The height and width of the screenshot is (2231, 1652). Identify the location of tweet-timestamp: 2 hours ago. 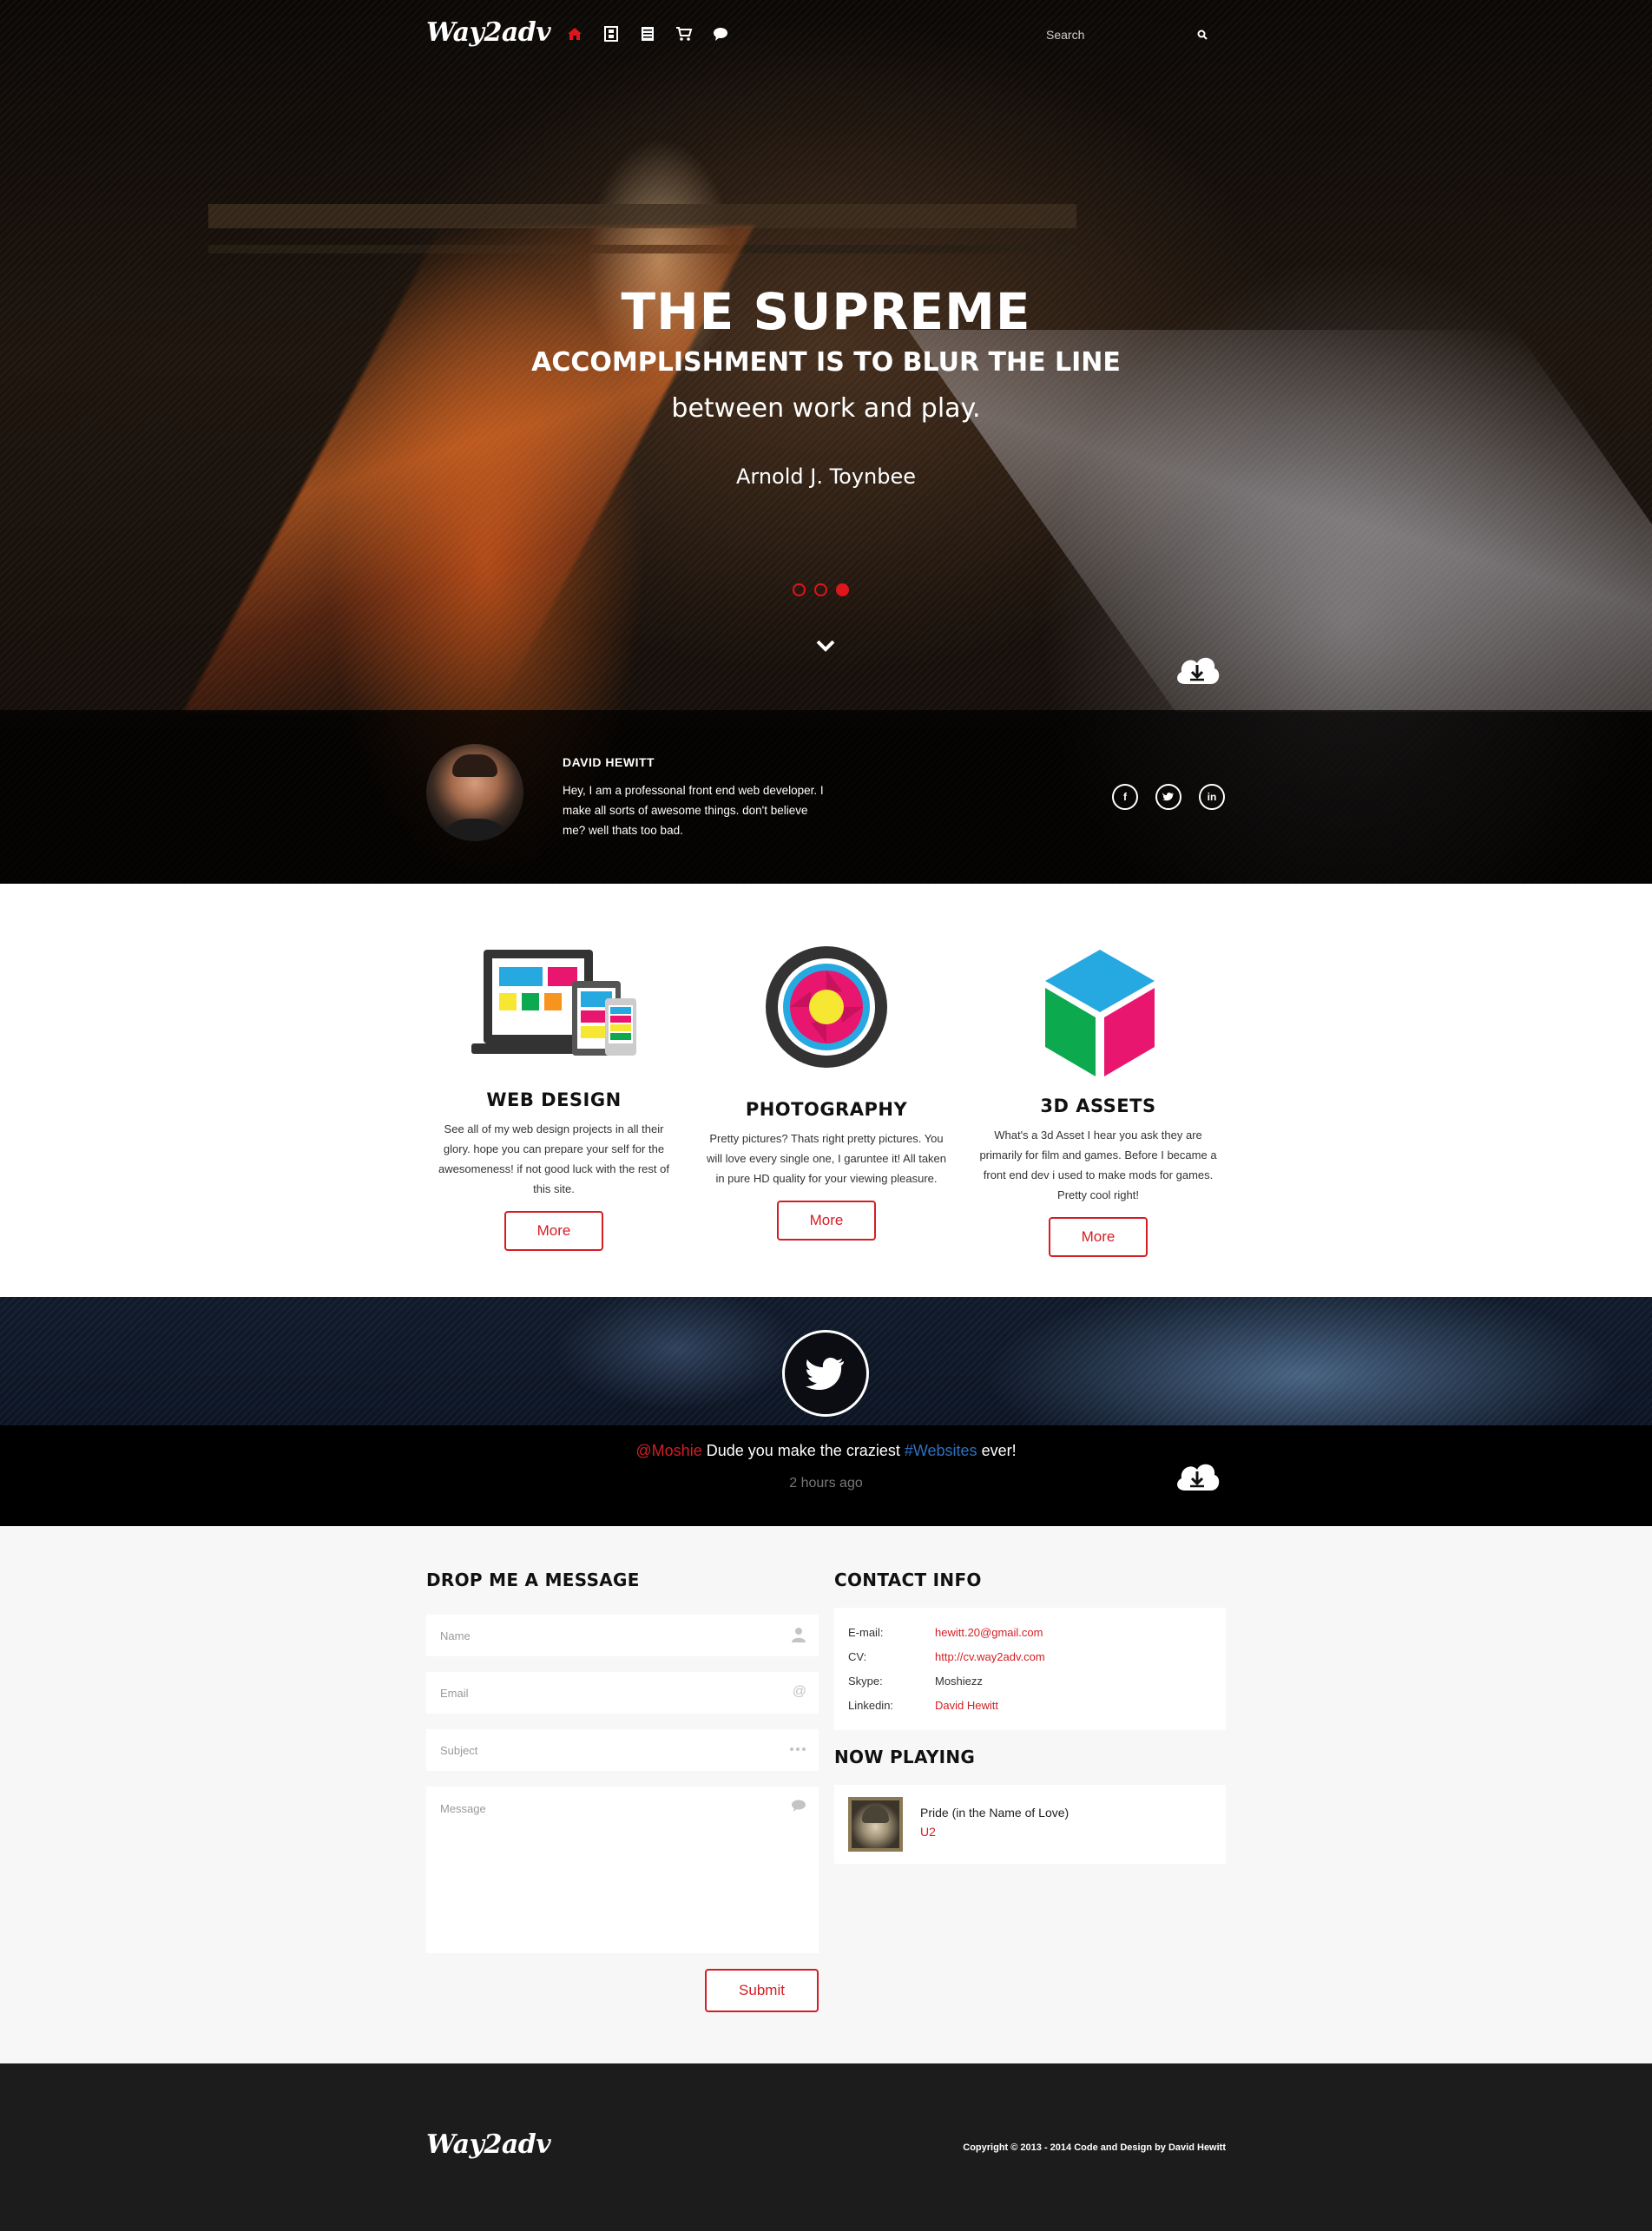
(826, 1483).